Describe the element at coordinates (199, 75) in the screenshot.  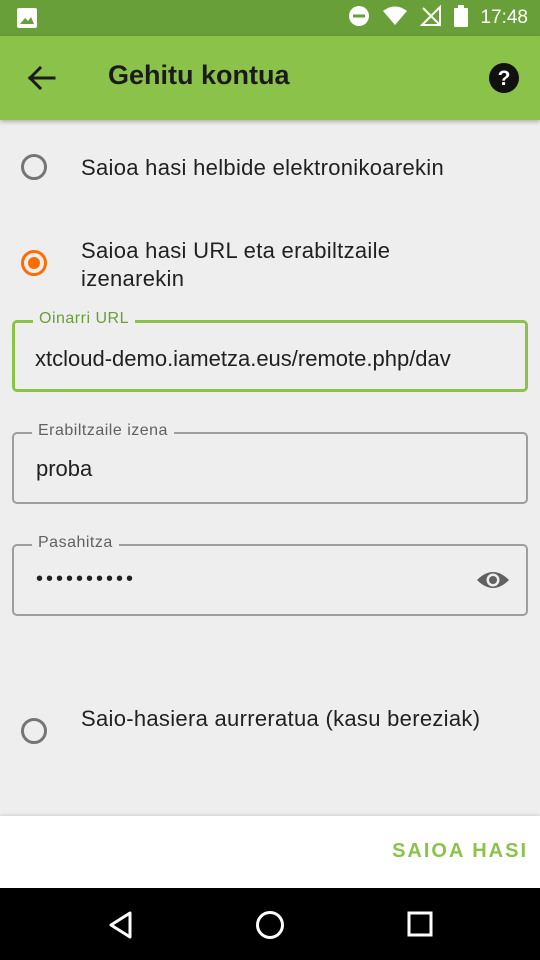
I see `page-title: Gehitu kontua` at that location.